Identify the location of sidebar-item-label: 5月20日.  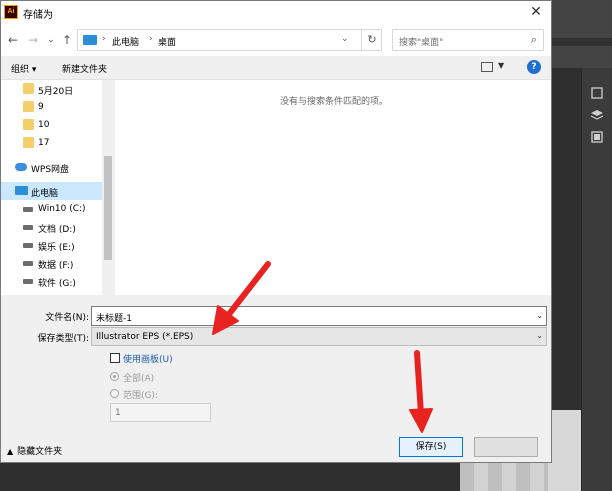
(56, 92).